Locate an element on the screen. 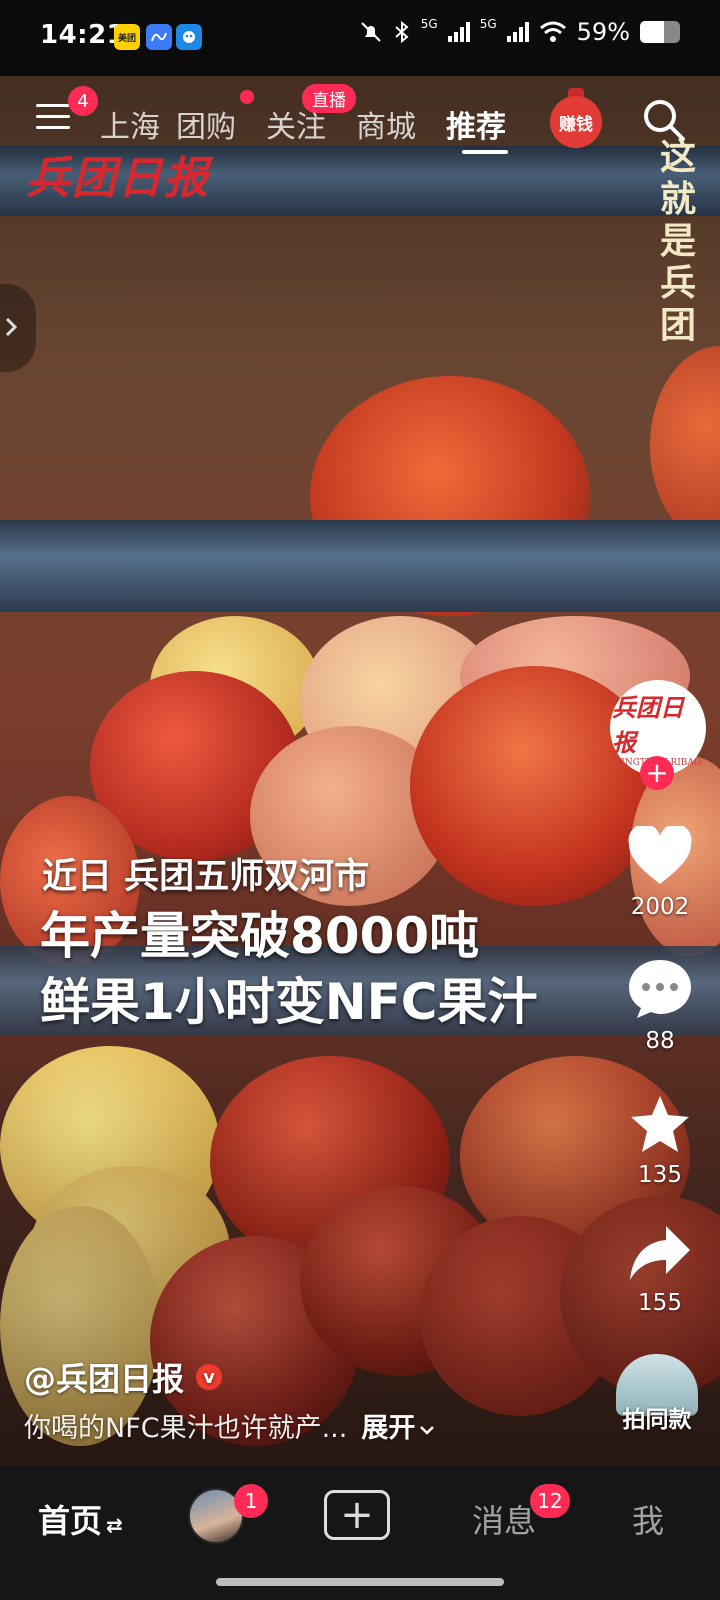  menu-icon is located at coordinates (53, 118).